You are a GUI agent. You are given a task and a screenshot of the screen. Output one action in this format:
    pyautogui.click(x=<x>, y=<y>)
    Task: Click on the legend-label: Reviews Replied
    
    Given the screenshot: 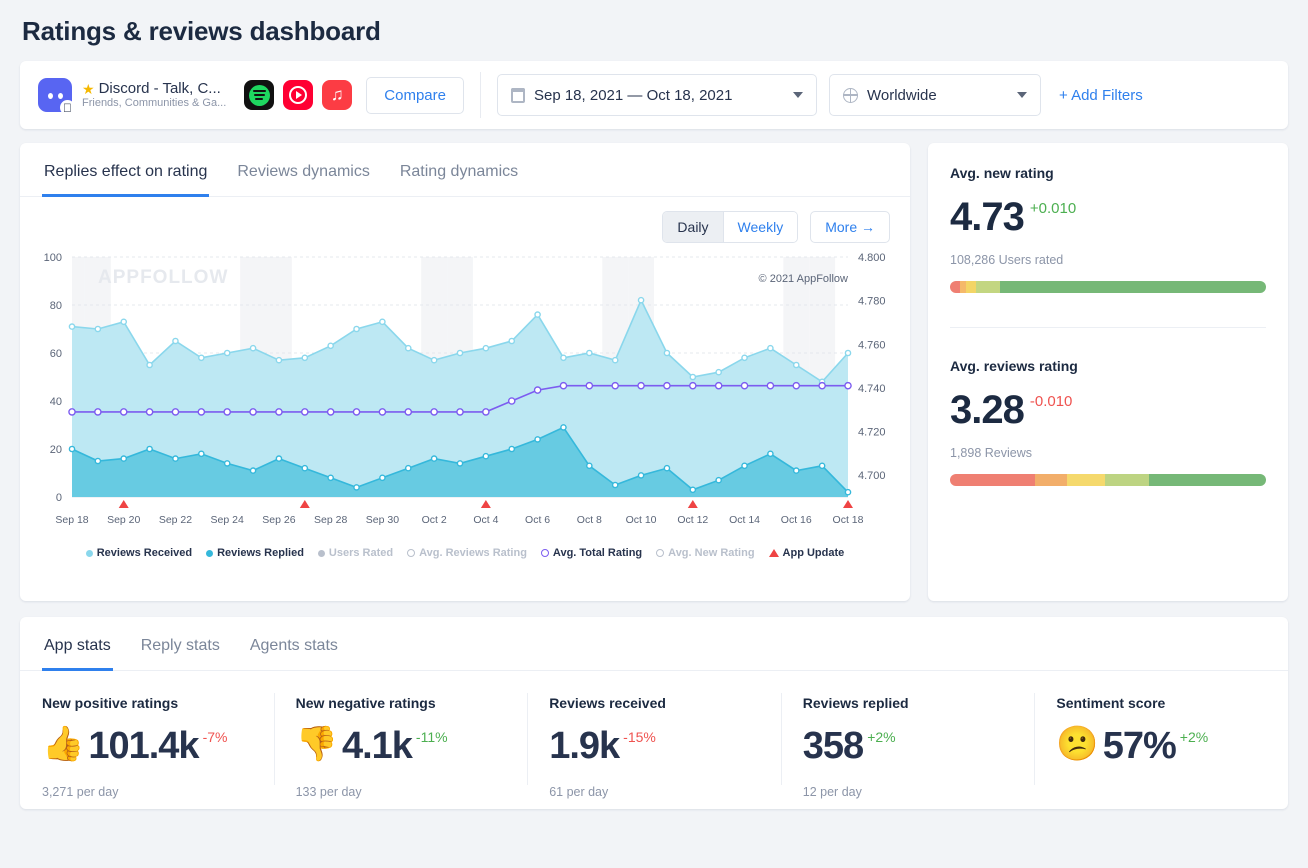 What is the action you would take?
    pyautogui.click(x=260, y=553)
    